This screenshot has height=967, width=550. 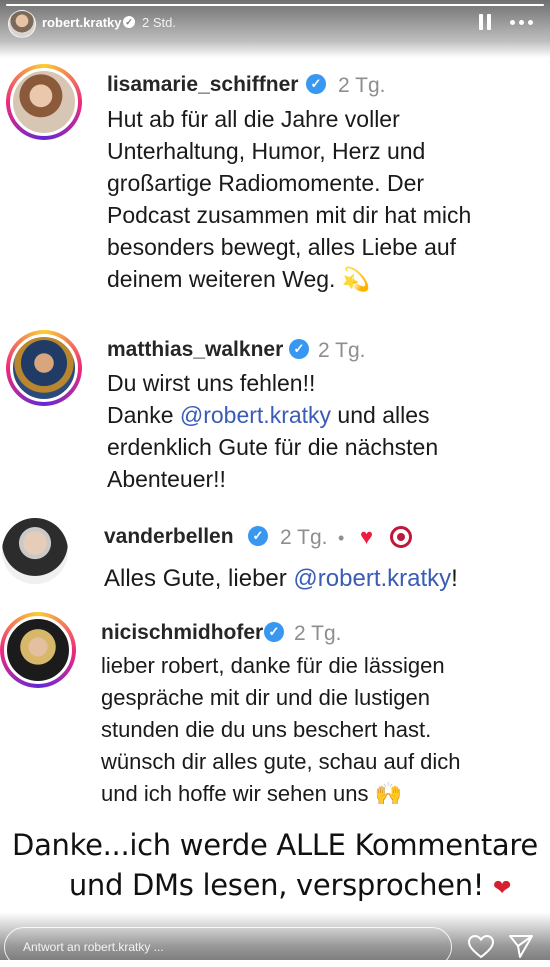 I want to click on comment-text-part: Danke, so click(x=143, y=415).